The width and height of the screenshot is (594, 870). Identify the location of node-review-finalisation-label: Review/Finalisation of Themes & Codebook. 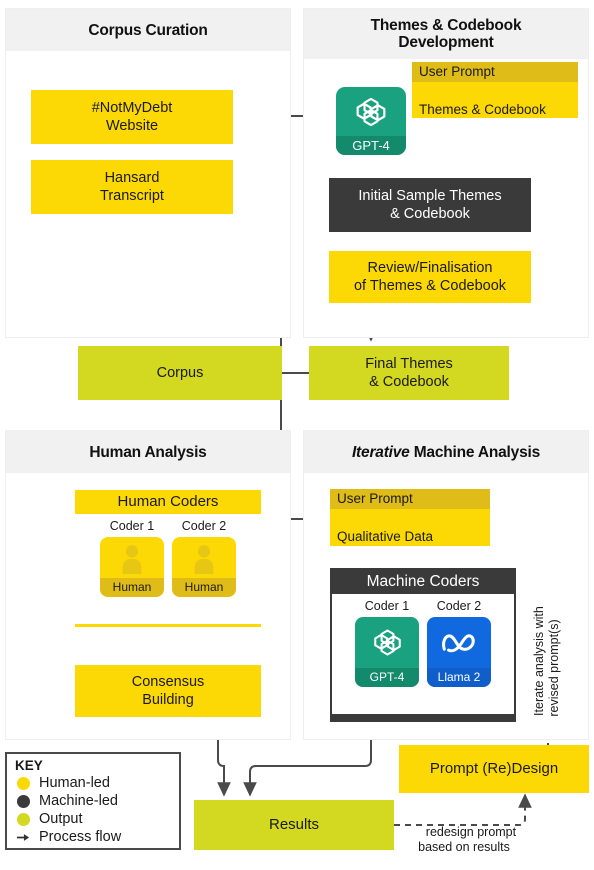
(430, 277).